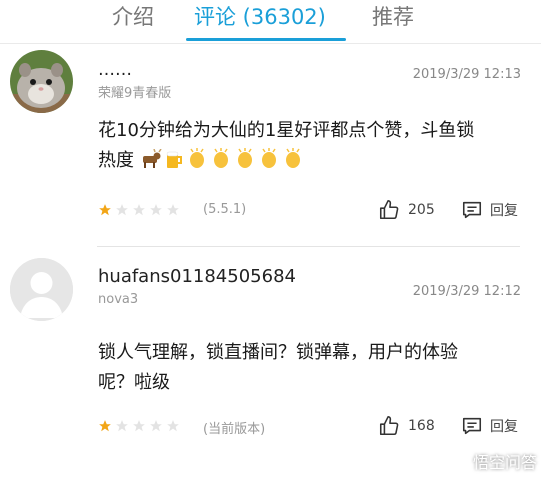  I want to click on device-name: nova3, so click(118, 299).